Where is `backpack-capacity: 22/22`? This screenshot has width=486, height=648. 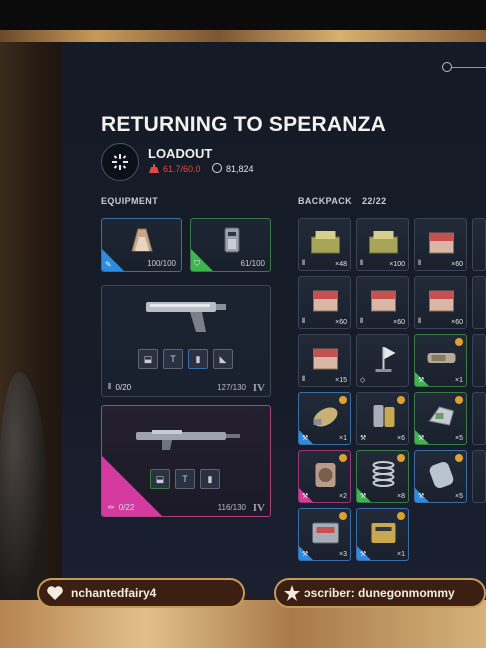 backpack-capacity: 22/22 is located at coordinates (374, 201).